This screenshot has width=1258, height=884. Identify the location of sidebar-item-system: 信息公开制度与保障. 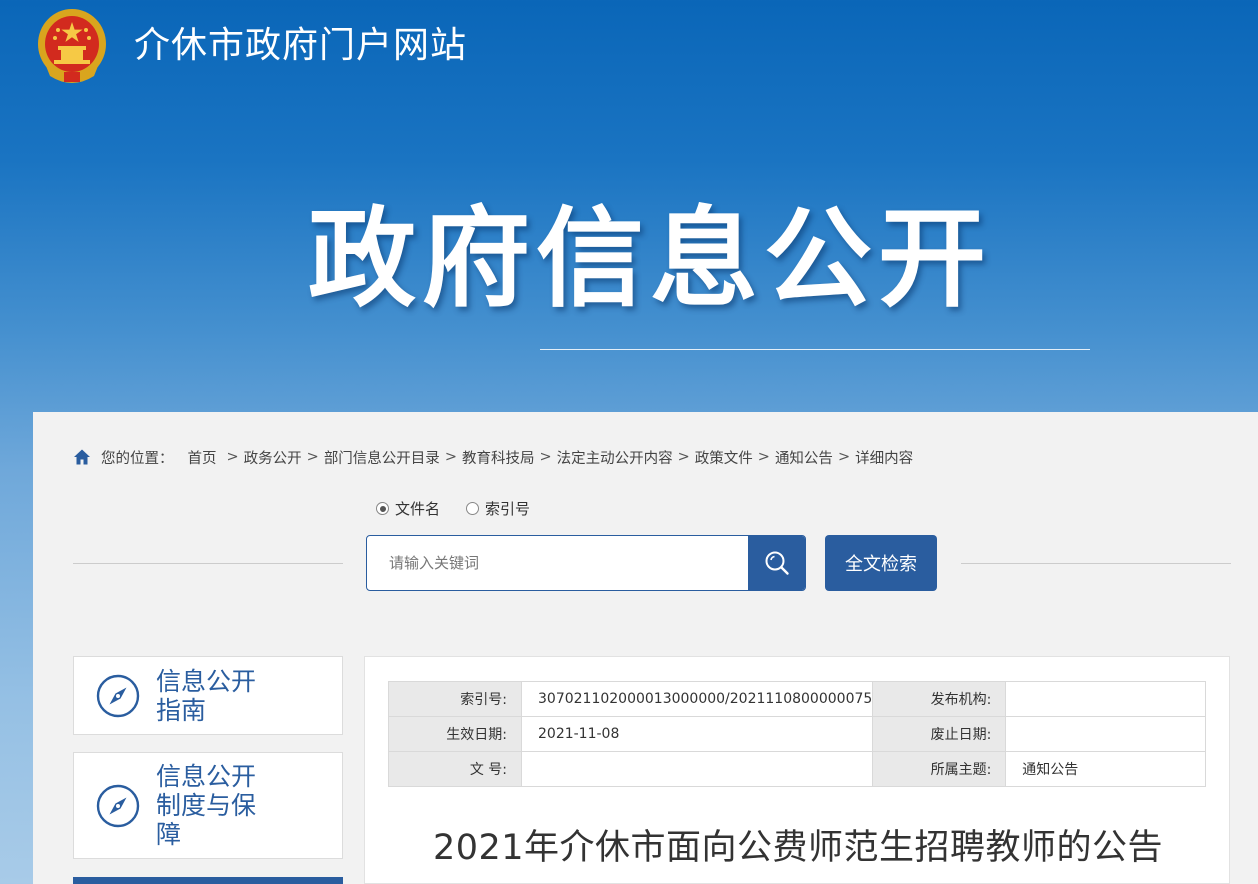
(208, 805).